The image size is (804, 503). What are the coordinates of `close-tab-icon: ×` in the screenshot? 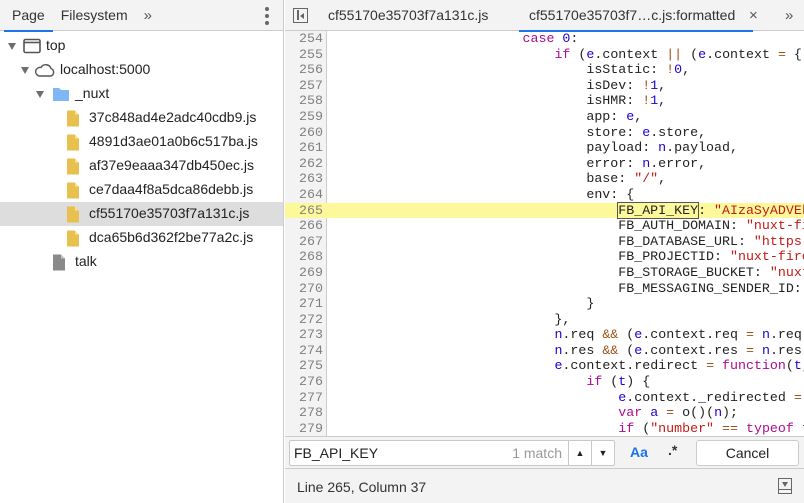 It's located at (753, 15).